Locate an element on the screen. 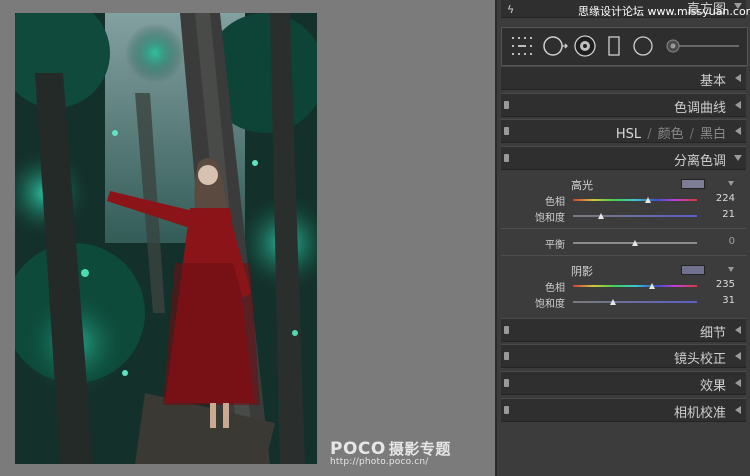 This screenshot has width=750, height=476. split-toning-title: 分离色调 is located at coordinates (699, 161).